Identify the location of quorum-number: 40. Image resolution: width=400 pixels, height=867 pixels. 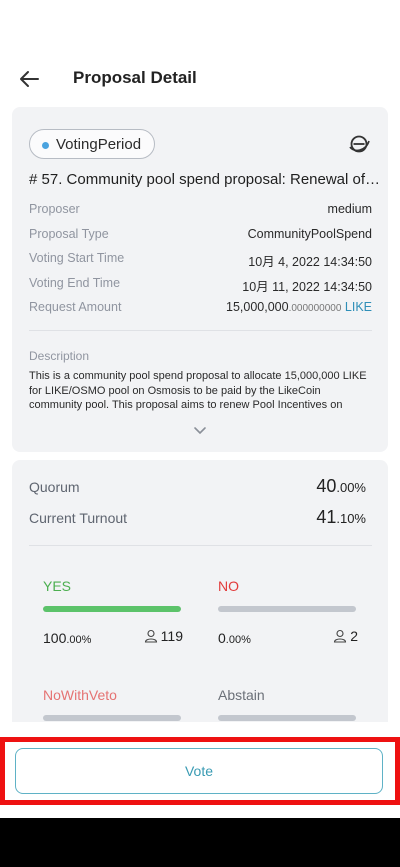
(326, 486).